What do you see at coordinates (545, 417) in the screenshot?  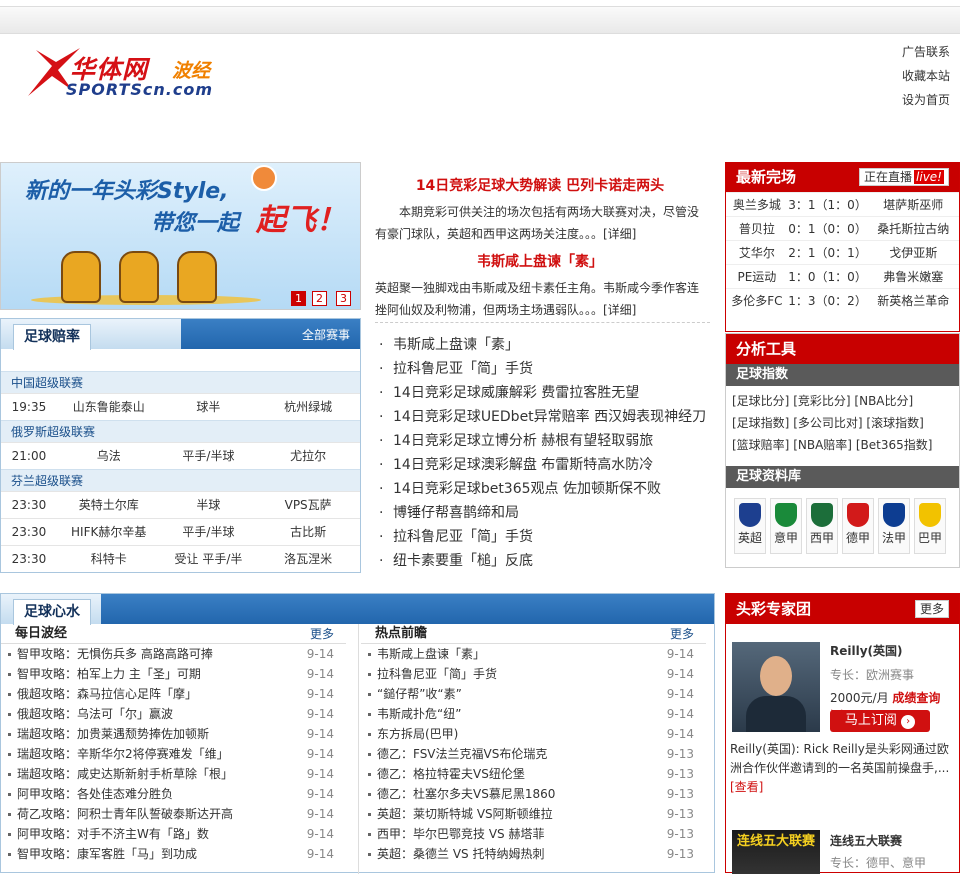 I see `news-item: 14日竞彩足球UEDbet异常赔率 西汉姆表现神经刀` at bounding box center [545, 417].